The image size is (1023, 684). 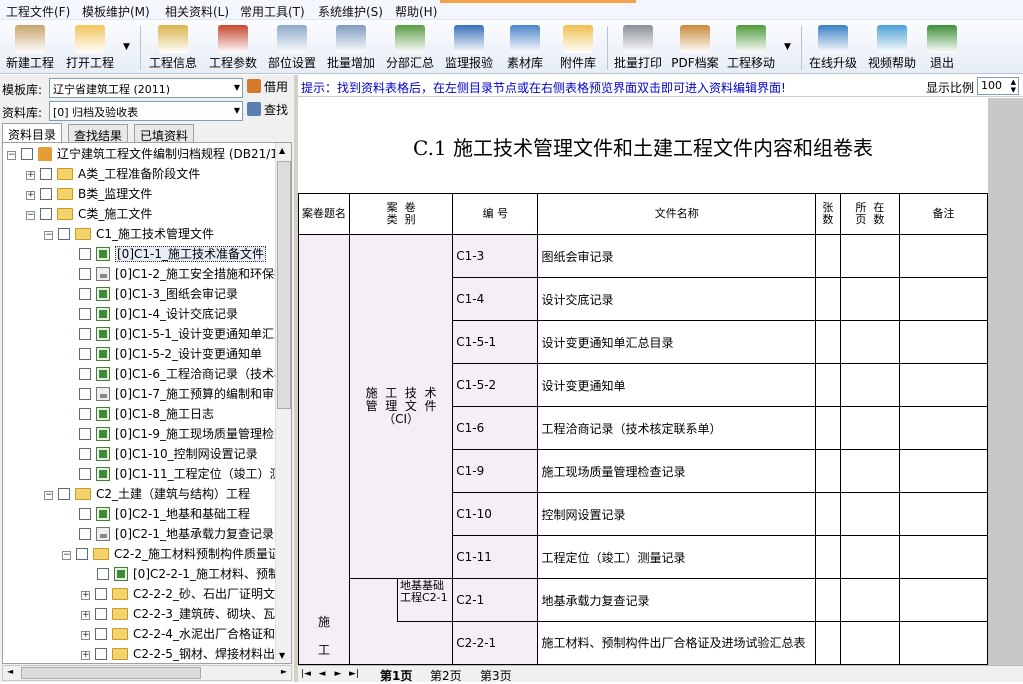 What do you see at coordinates (113, 175) in the screenshot?
I see `tree-node-category-a: + A类_工程准备阶段文件` at bounding box center [113, 175].